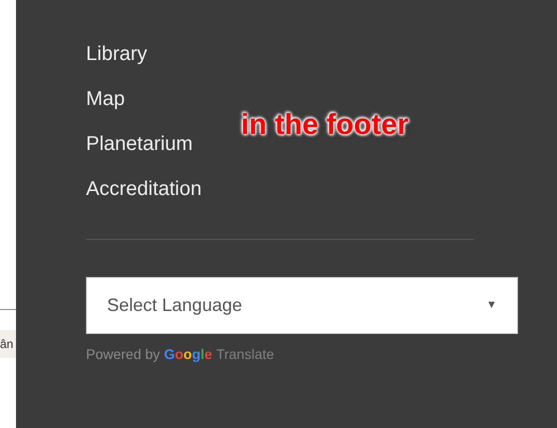 The height and width of the screenshot is (428, 557). What do you see at coordinates (105, 99) in the screenshot?
I see `footer-link: Map` at bounding box center [105, 99].